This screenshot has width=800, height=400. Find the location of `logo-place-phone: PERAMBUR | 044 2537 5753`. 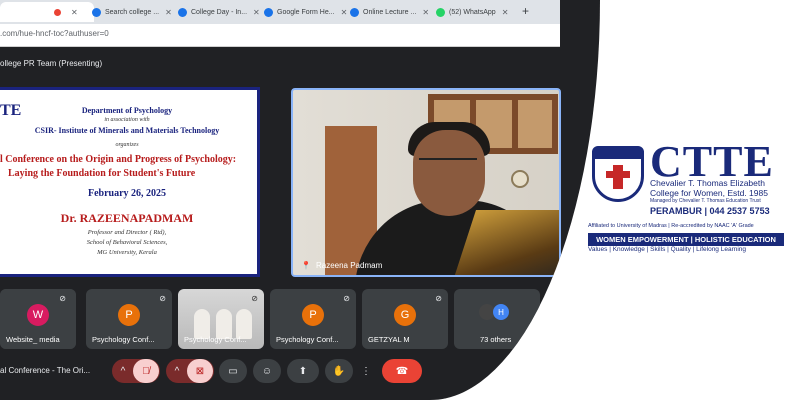

logo-place-phone: PERAMBUR | 044 2537 5753 is located at coordinates (710, 211).